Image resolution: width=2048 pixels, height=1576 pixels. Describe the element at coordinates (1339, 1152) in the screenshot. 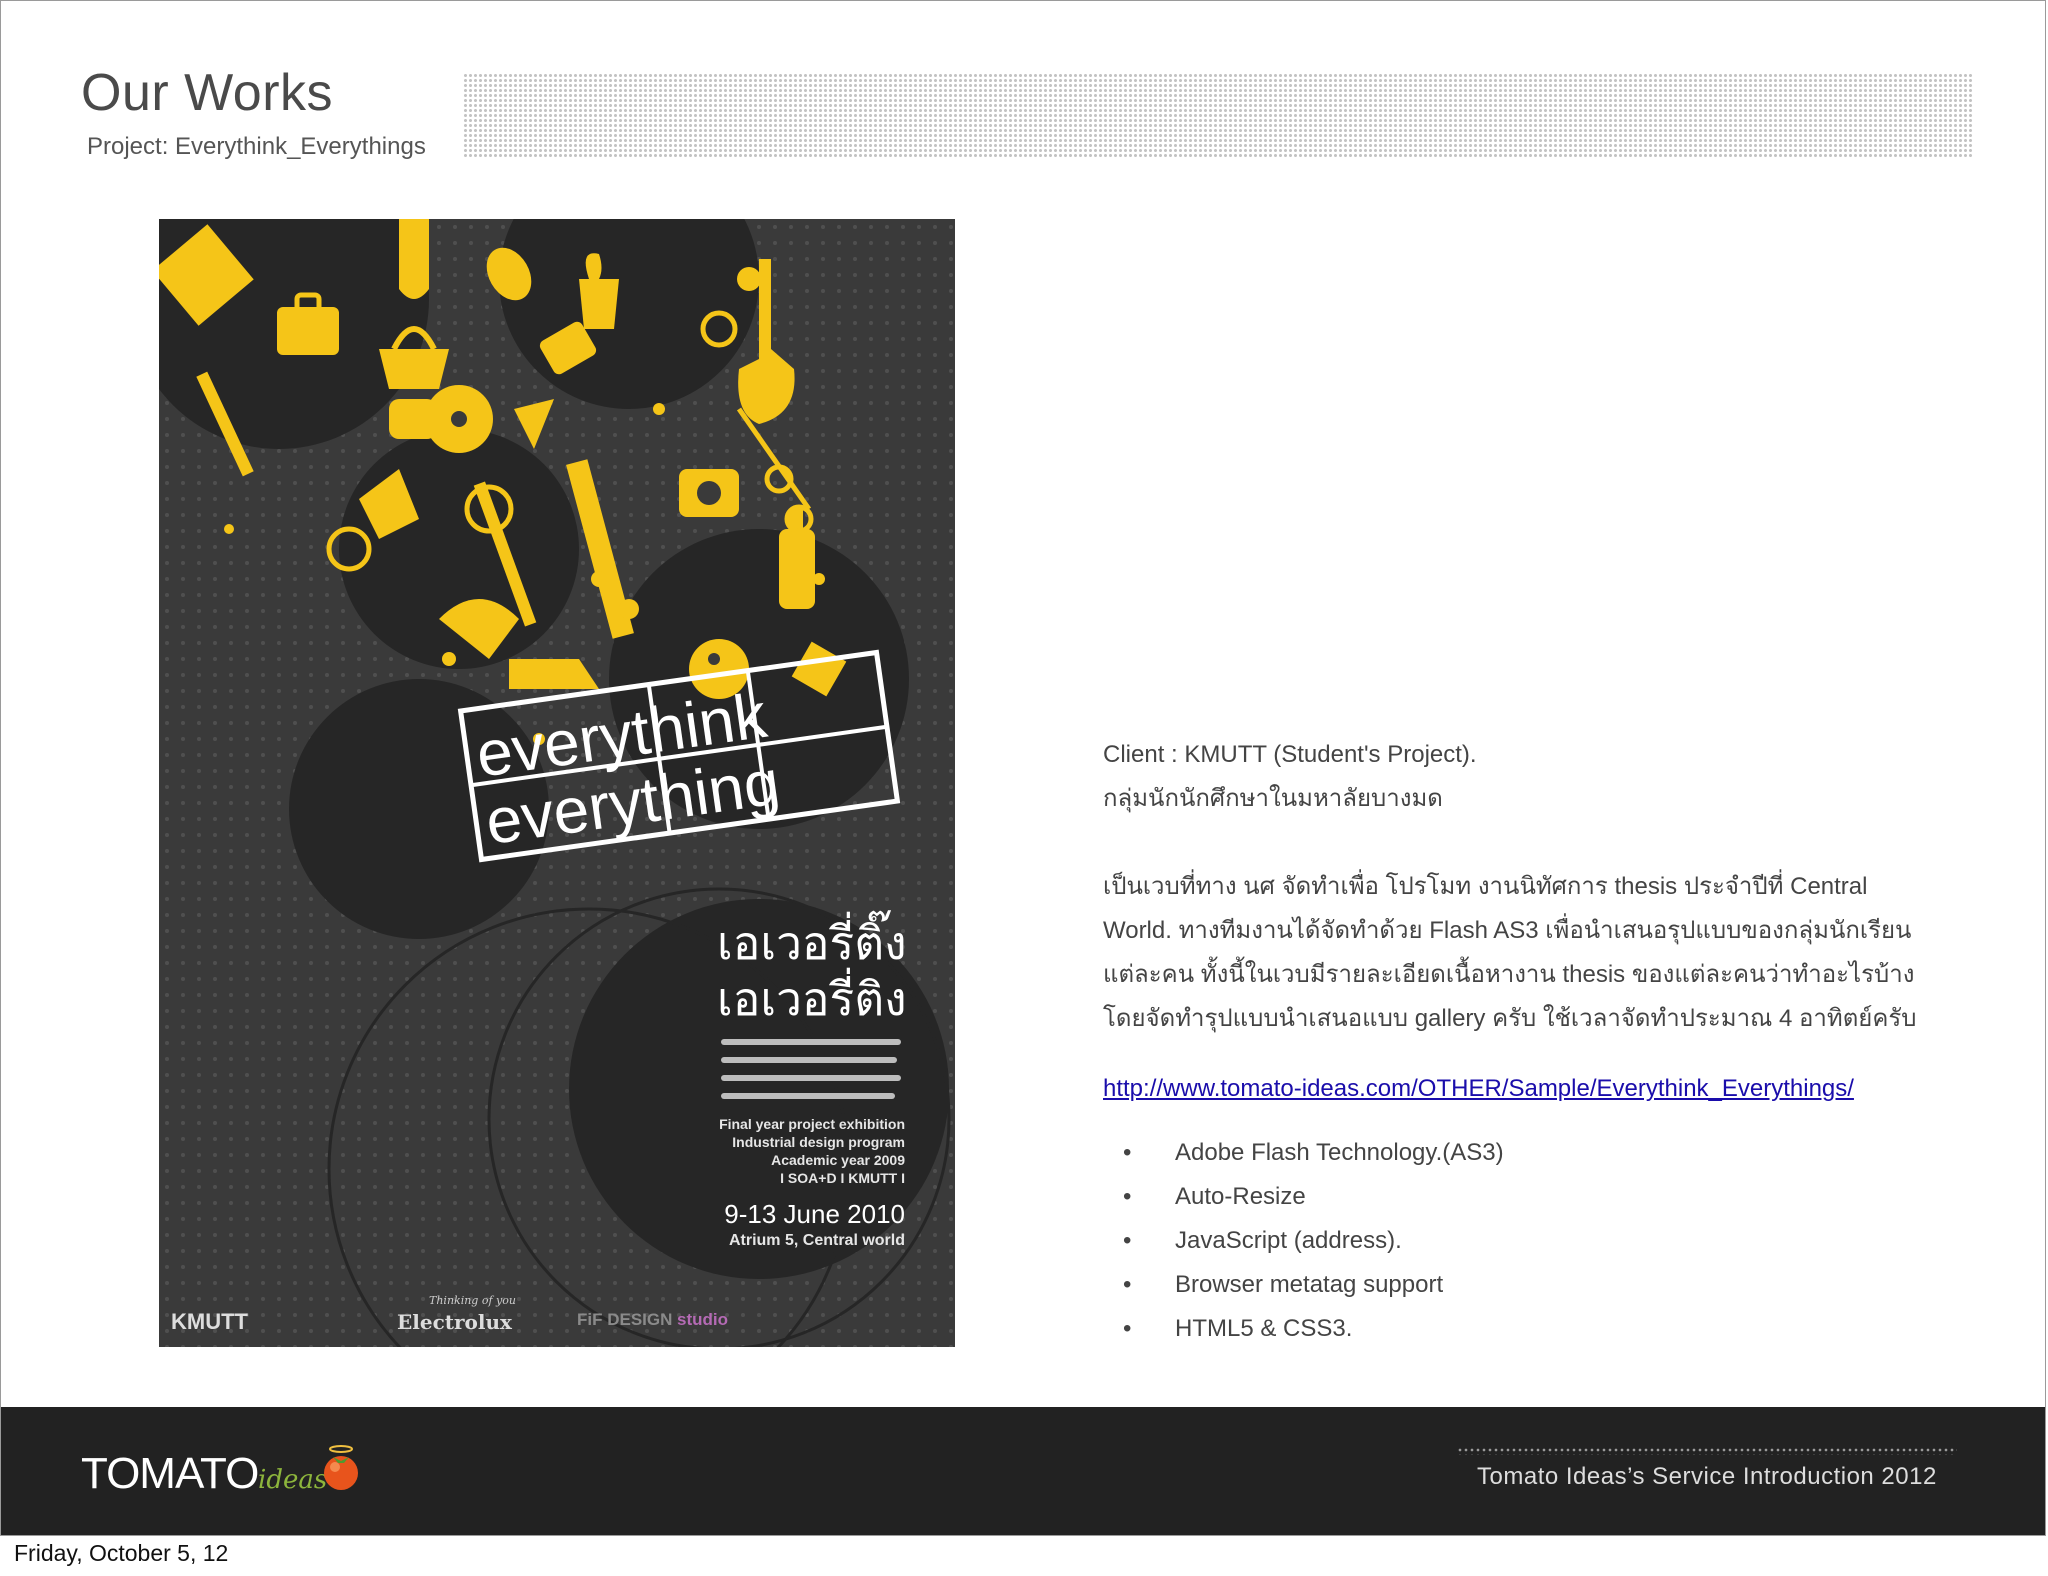

I see `feature-text: Adobe Flash Technology.(AS3)` at that location.